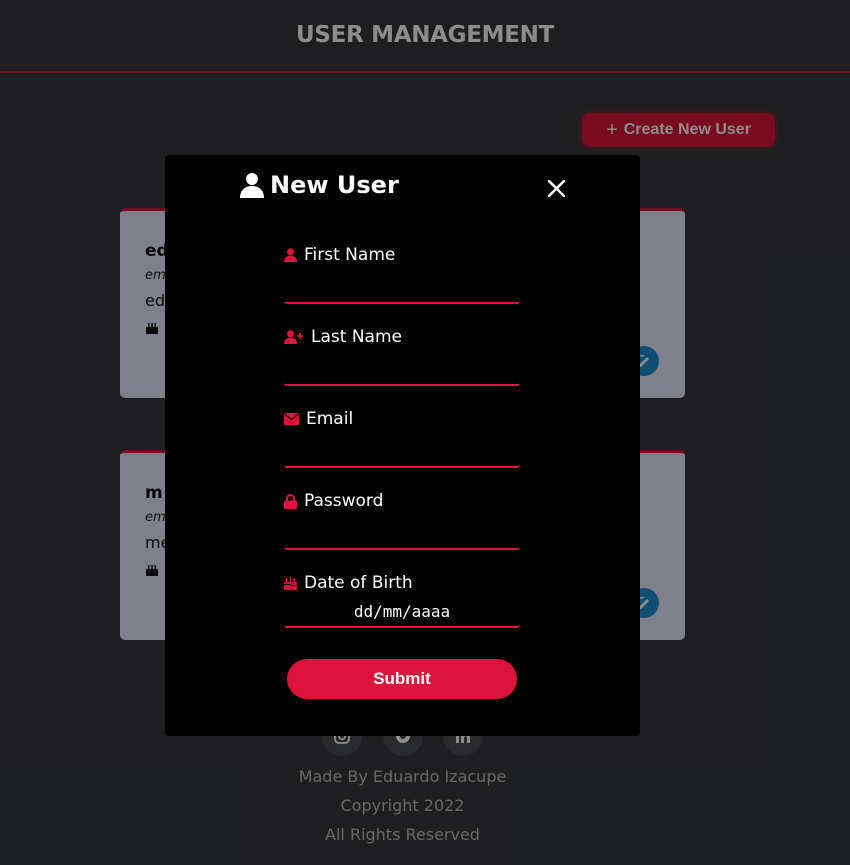 The width and height of the screenshot is (850, 865). I want to click on email-input, so click(402, 454).